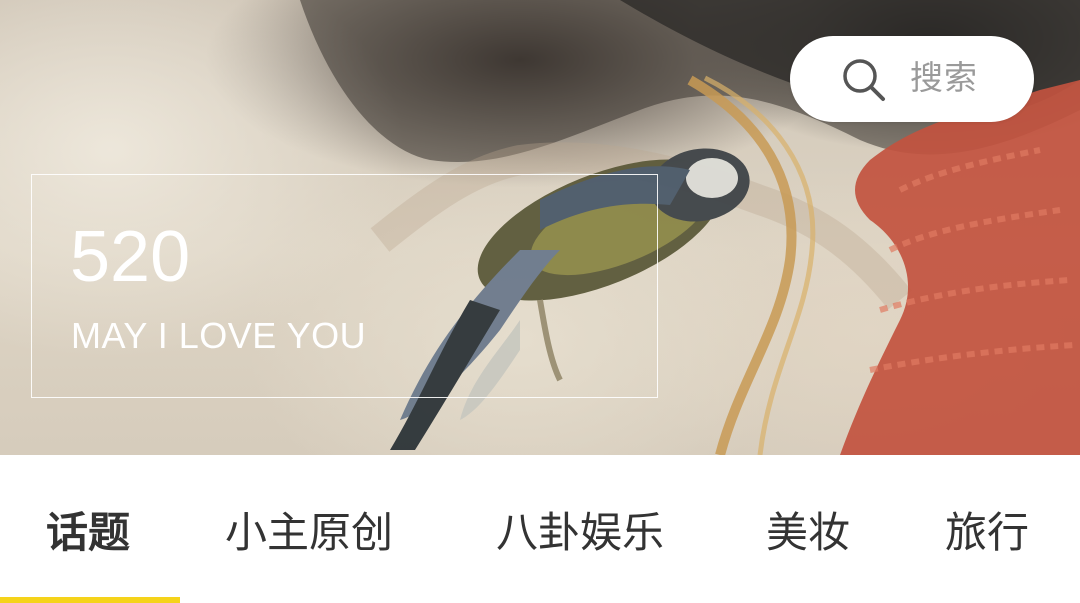  What do you see at coordinates (944, 77) in the screenshot?
I see `search-placeholder: 搜索` at bounding box center [944, 77].